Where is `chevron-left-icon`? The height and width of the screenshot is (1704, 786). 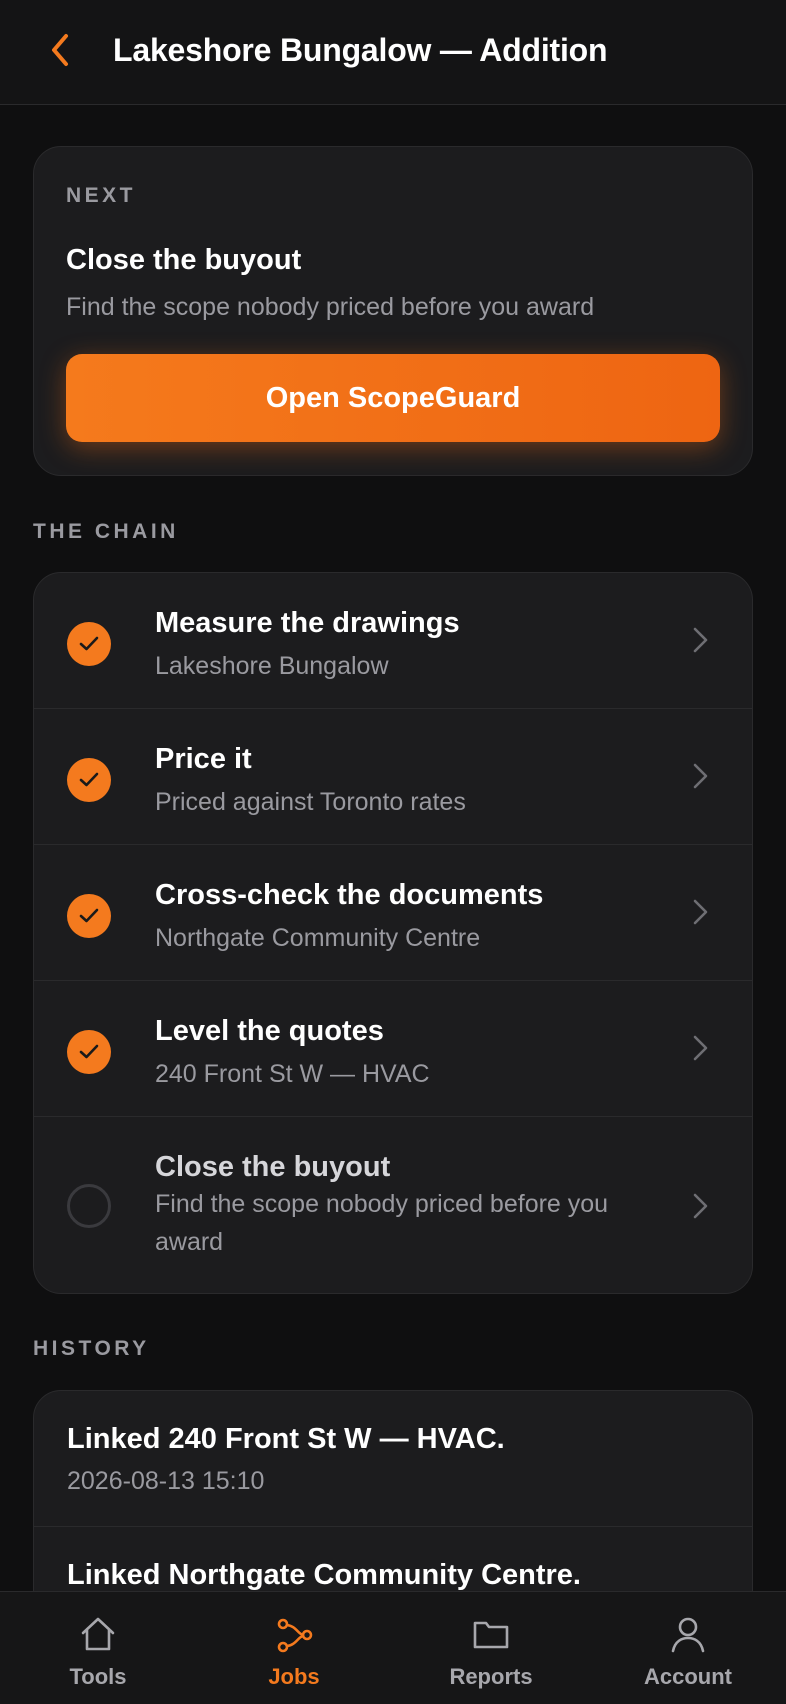
chevron-left-icon is located at coordinates (60, 50).